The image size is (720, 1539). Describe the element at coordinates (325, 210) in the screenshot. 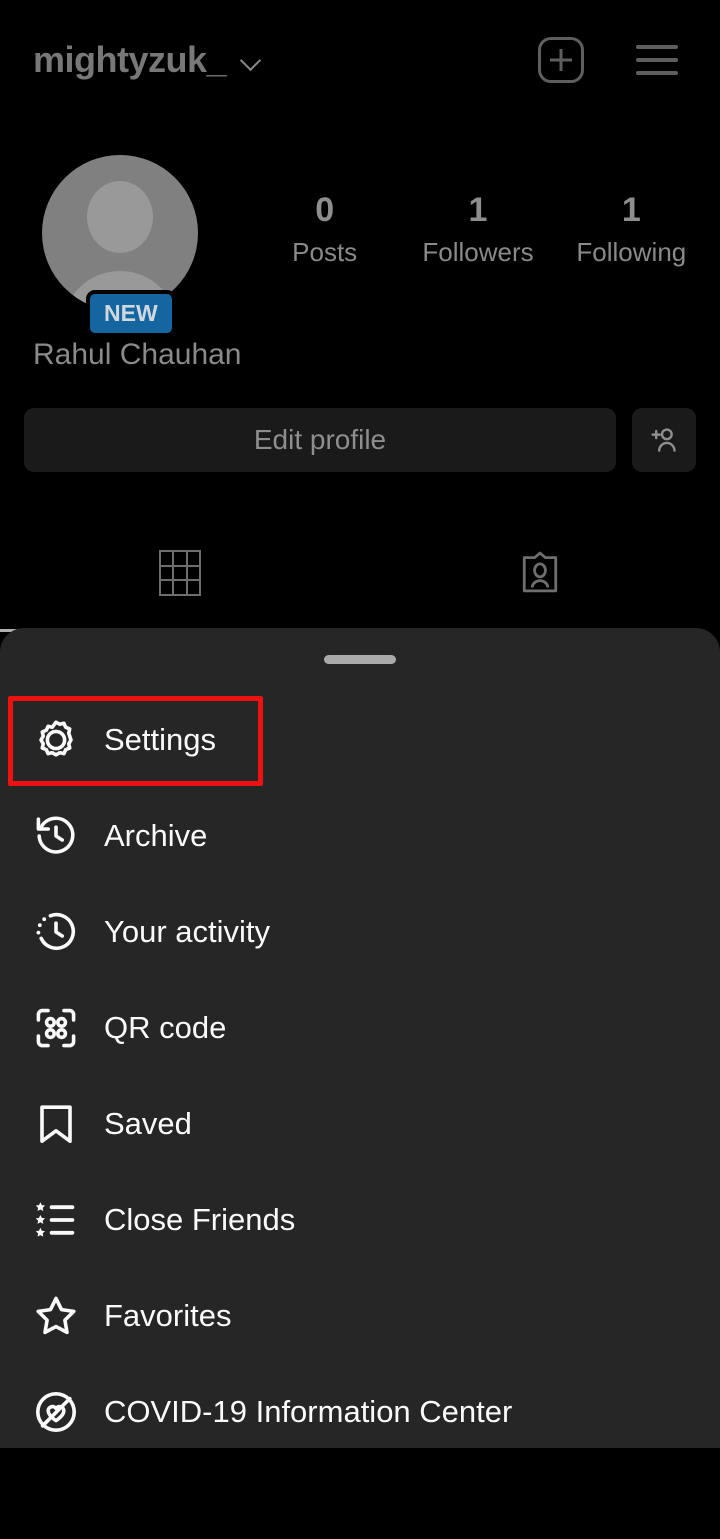

I see `posts-count: 0` at that location.